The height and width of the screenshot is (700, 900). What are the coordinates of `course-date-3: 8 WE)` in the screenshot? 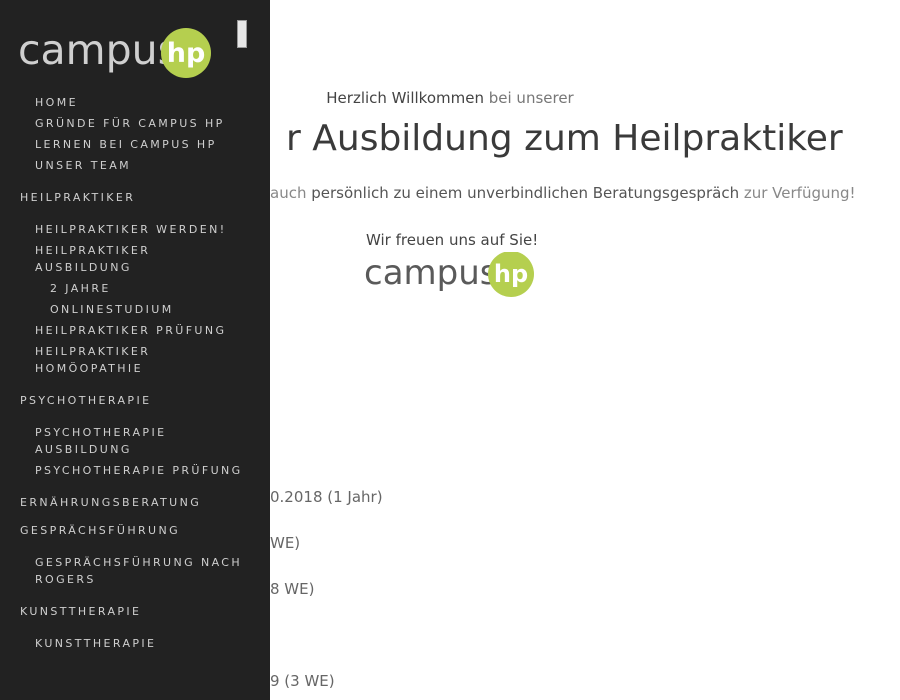 It's located at (292, 589).